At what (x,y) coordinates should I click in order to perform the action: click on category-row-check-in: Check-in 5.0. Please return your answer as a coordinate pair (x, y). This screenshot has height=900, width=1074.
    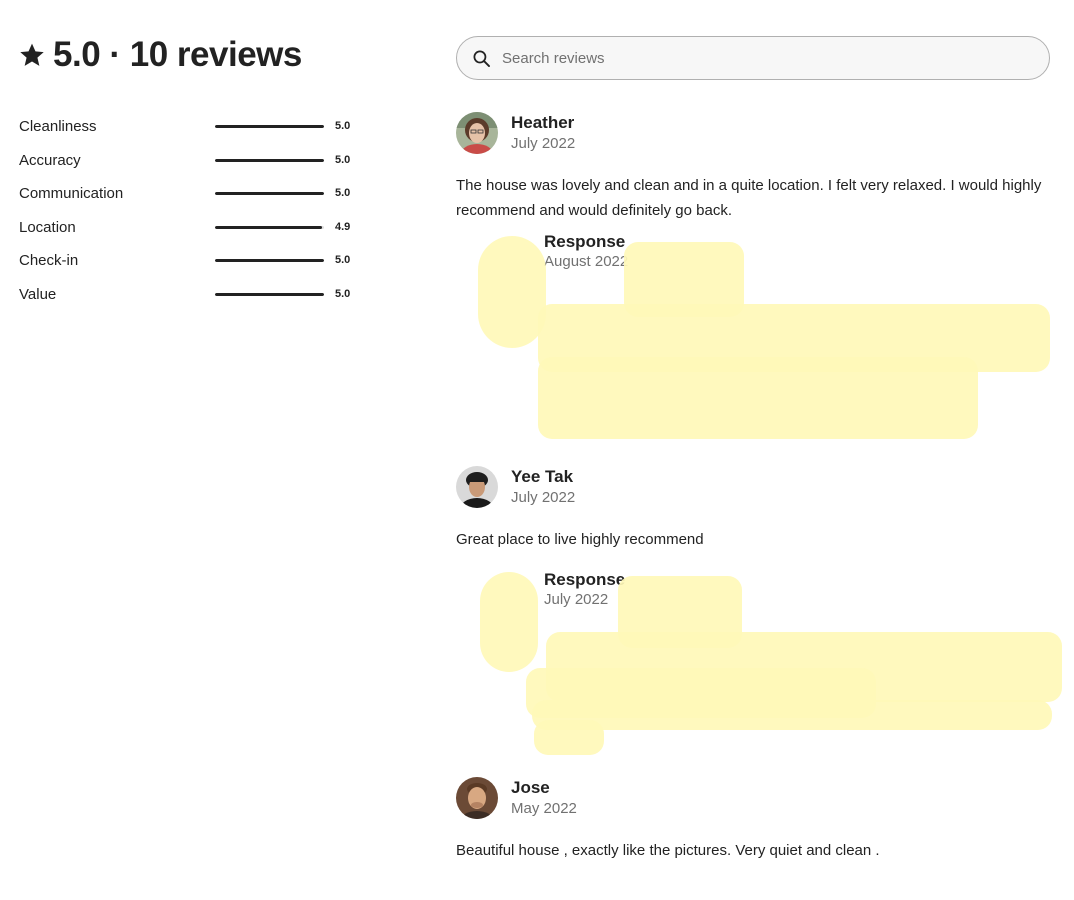
    Looking at the image, I should click on (189, 260).